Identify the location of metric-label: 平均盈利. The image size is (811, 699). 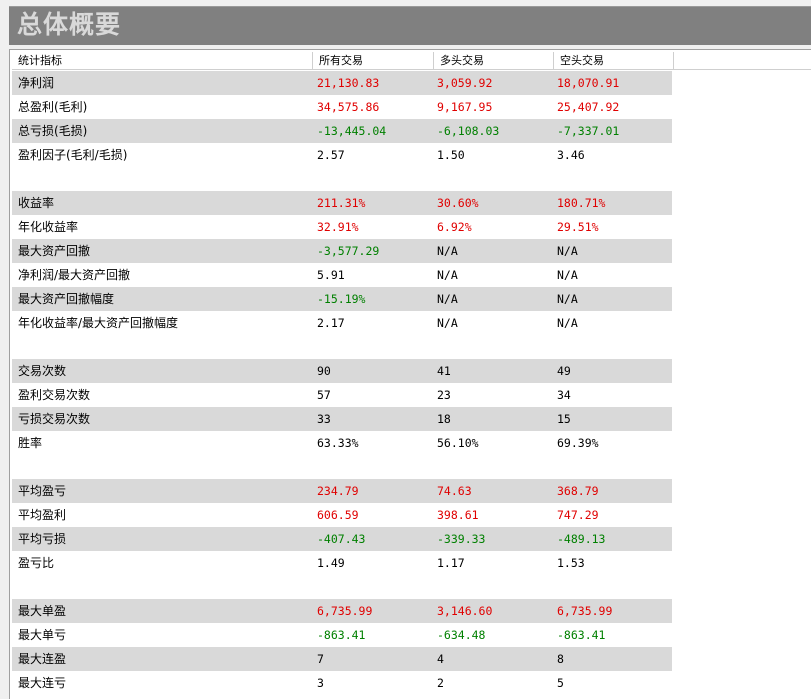
(42, 515).